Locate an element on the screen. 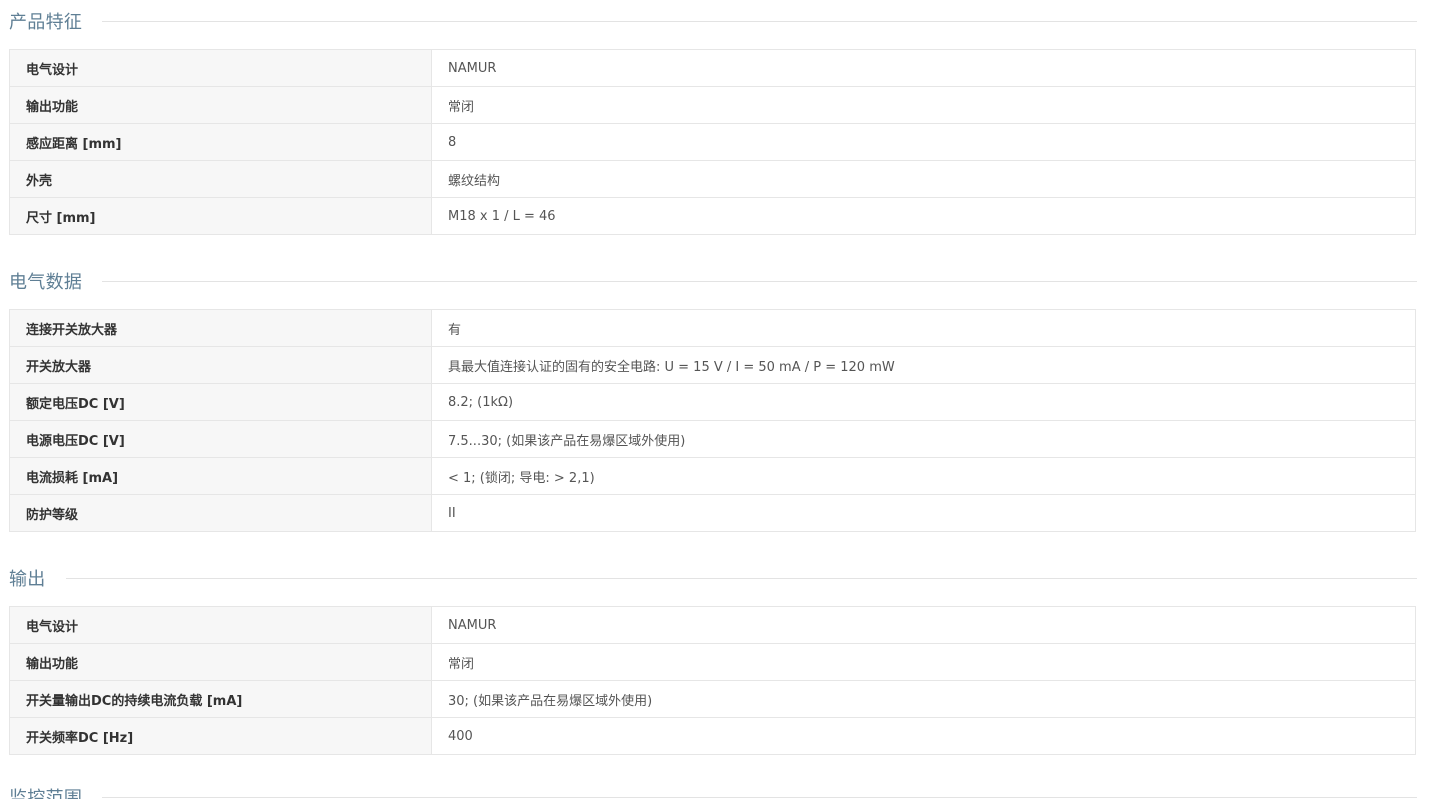 The height and width of the screenshot is (799, 1432). row-value: 8.2; (1kΩ) is located at coordinates (923, 402).